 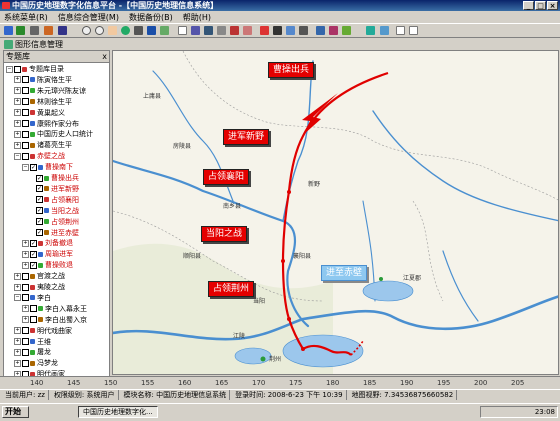 I want to click on zoom-out-icon, so click(x=99, y=30).